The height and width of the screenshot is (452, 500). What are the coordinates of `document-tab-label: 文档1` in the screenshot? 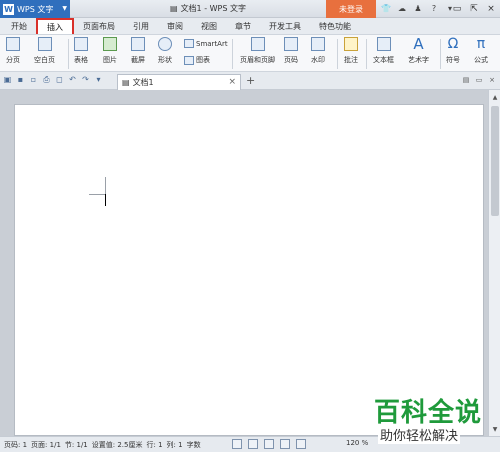 It's located at (143, 82).